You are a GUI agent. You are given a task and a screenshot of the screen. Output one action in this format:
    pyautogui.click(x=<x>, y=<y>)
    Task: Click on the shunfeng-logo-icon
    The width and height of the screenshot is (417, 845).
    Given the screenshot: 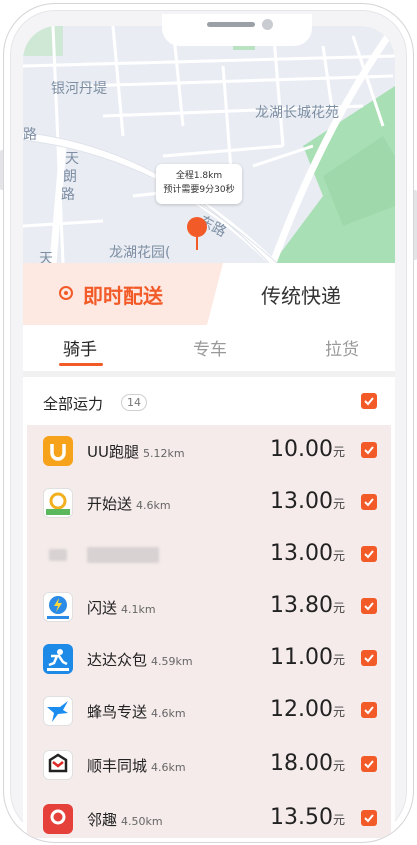 What is the action you would take?
    pyautogui.click(x=58, y=765)
    